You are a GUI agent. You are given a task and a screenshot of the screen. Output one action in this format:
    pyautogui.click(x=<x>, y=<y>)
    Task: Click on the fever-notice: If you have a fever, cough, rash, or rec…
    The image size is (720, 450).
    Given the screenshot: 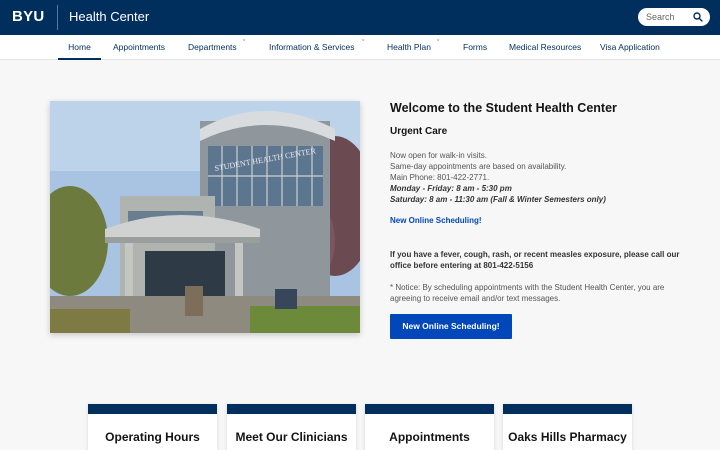 What is the action you would take?
    pyautogui.click(x=535, y=260)
    